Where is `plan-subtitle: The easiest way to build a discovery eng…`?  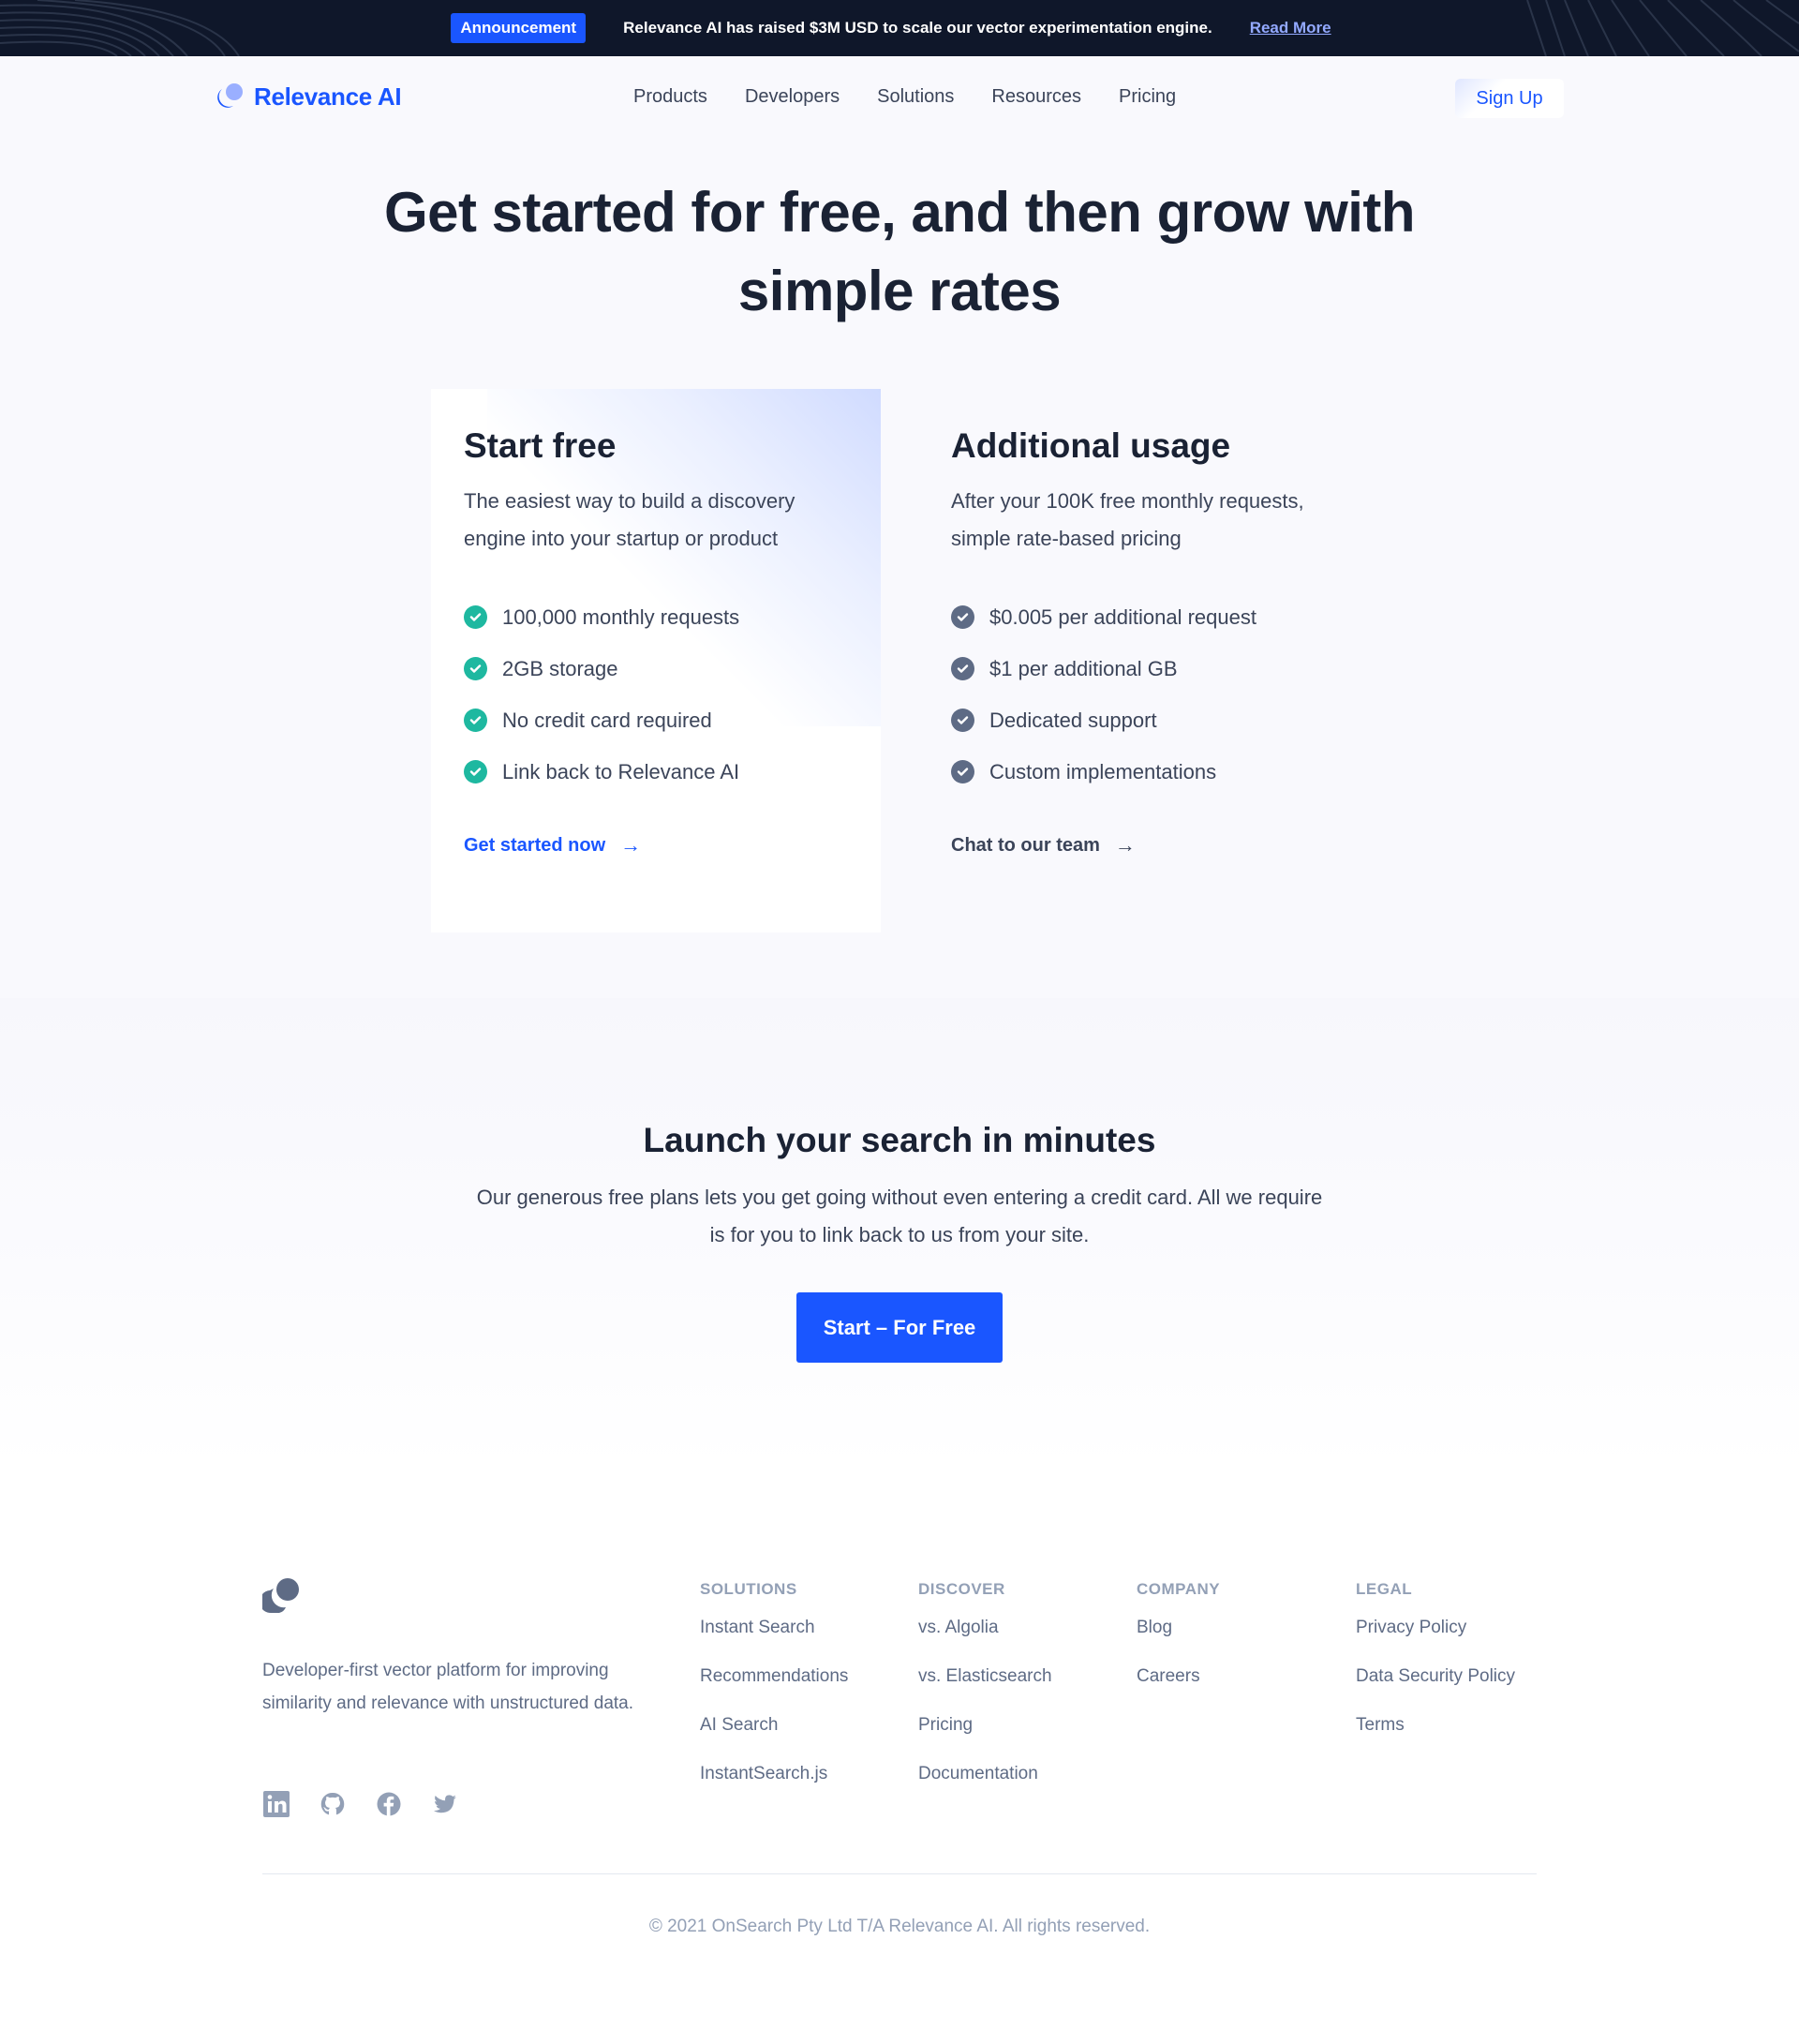 plan-subtitle: The easiest way to build a discovery eng… is located at coordinates (629, 519).